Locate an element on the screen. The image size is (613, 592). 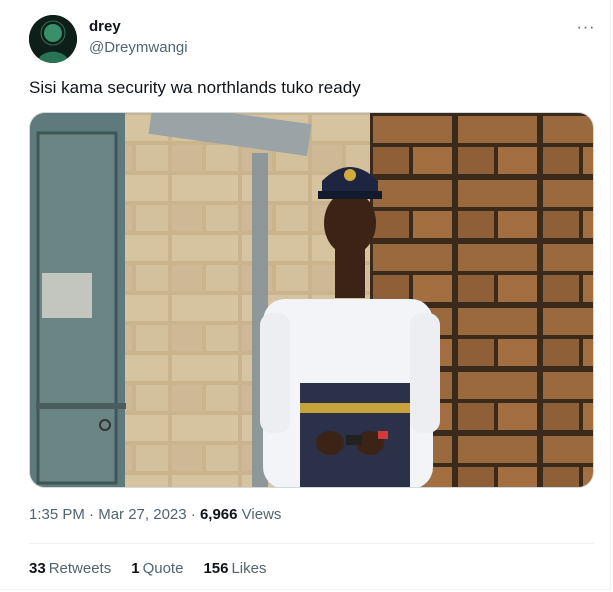
quotes-label: Quote is located at coordinates (163, 568).